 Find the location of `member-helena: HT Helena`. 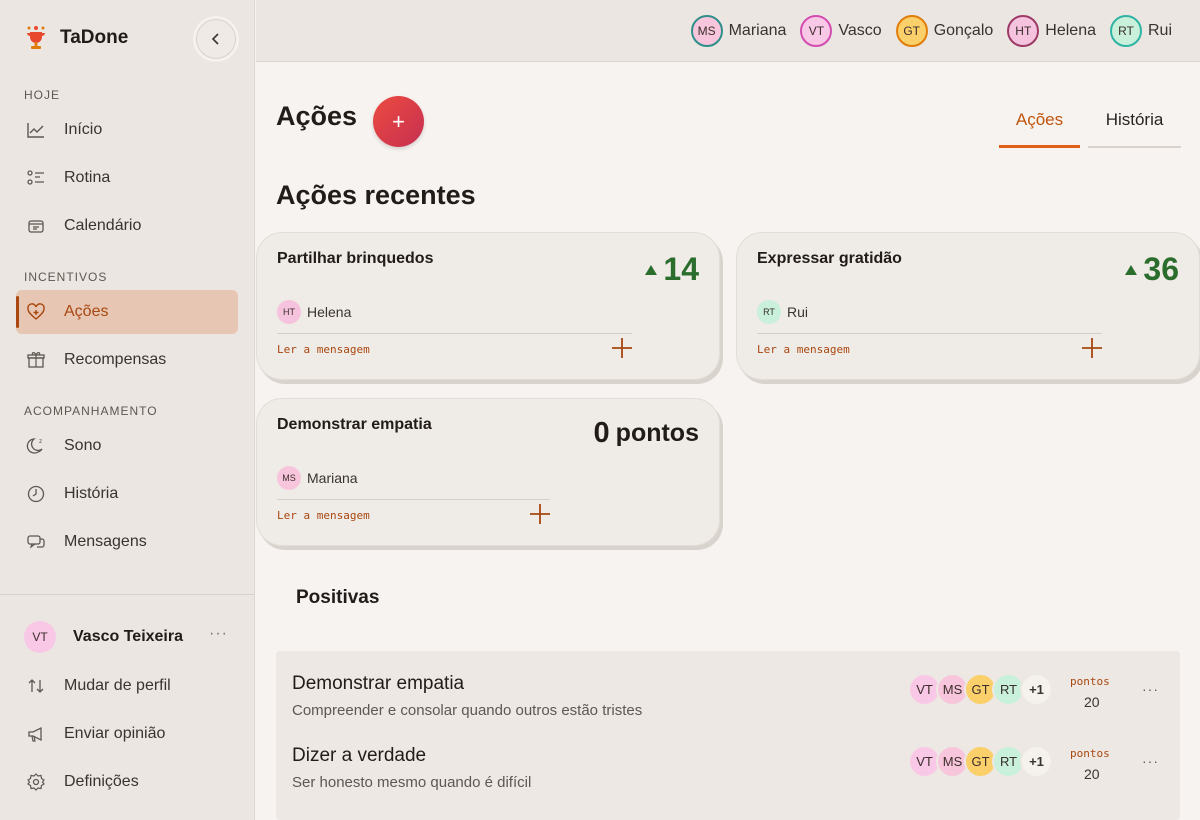

member-helena: HT Helena is located at coordinates (1051, 31).